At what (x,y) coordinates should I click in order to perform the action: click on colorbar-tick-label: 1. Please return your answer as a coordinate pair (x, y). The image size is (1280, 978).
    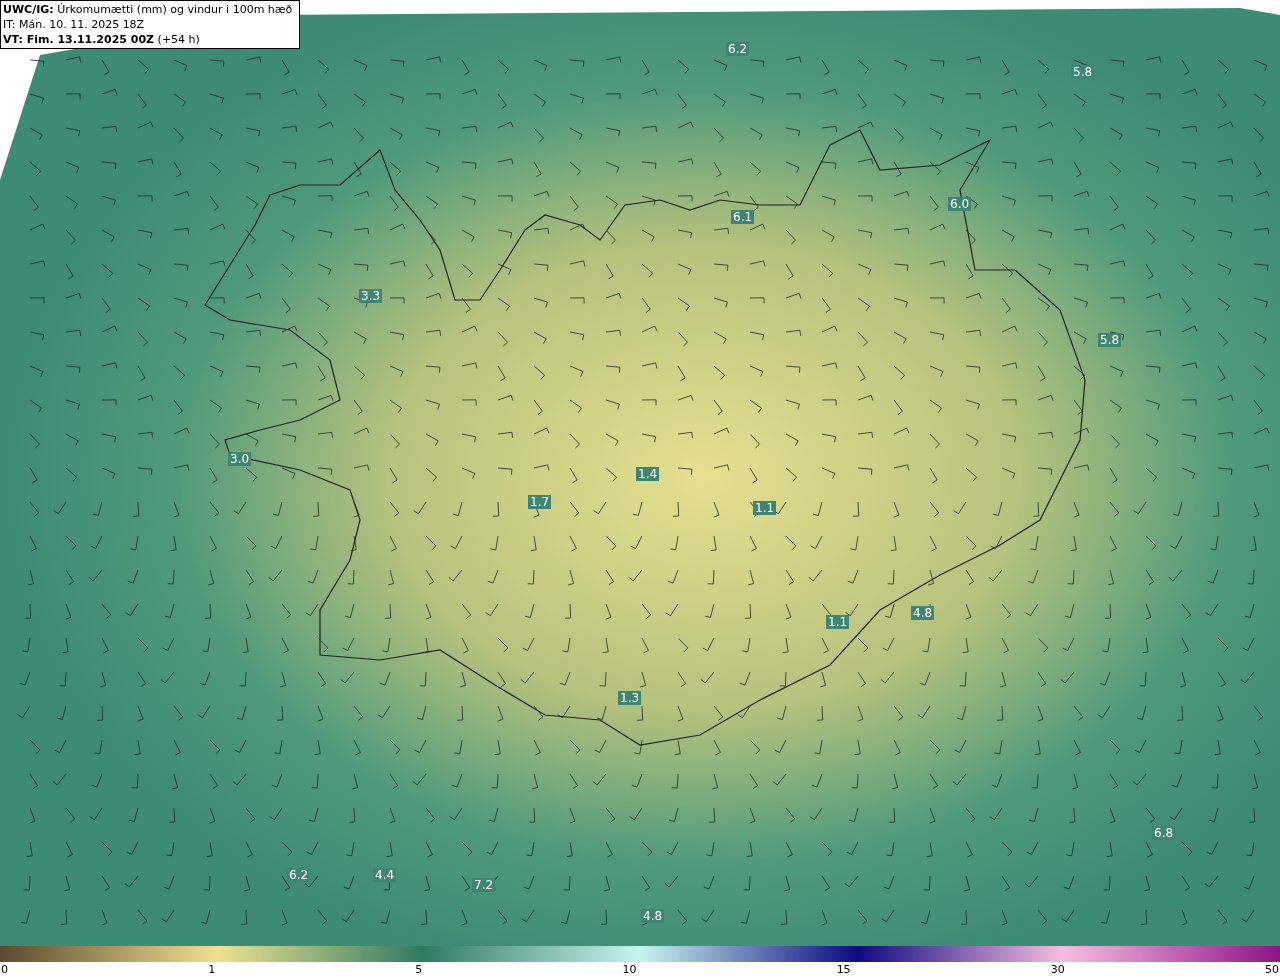
    Looking at the image, I should click on (212, 970).